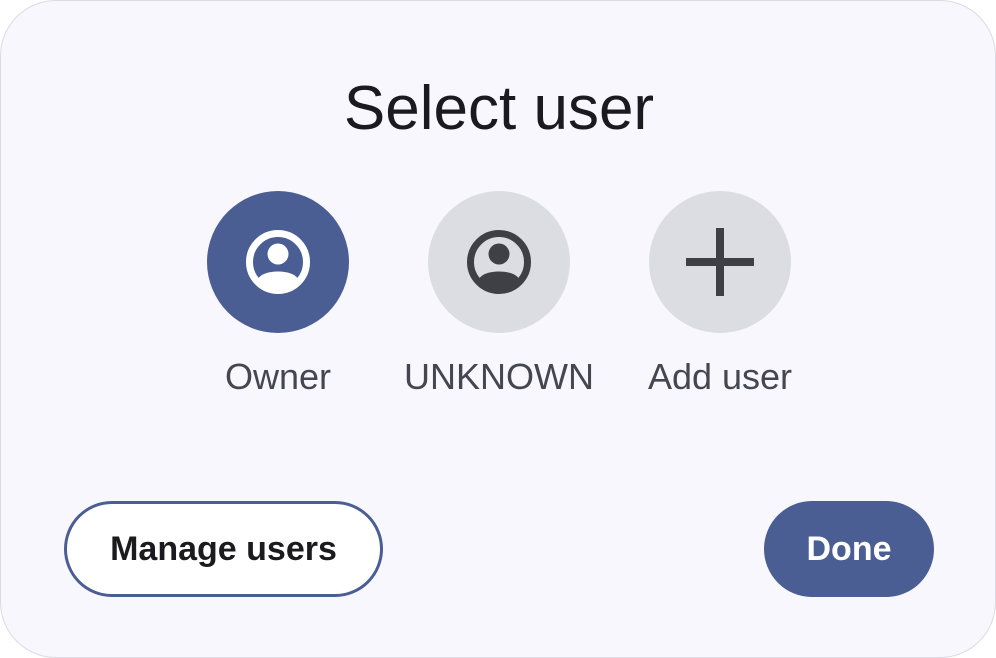  Describe the element at coordinates (720, 376) in the screenshot. I see `add-user-label: Add user` at that location.